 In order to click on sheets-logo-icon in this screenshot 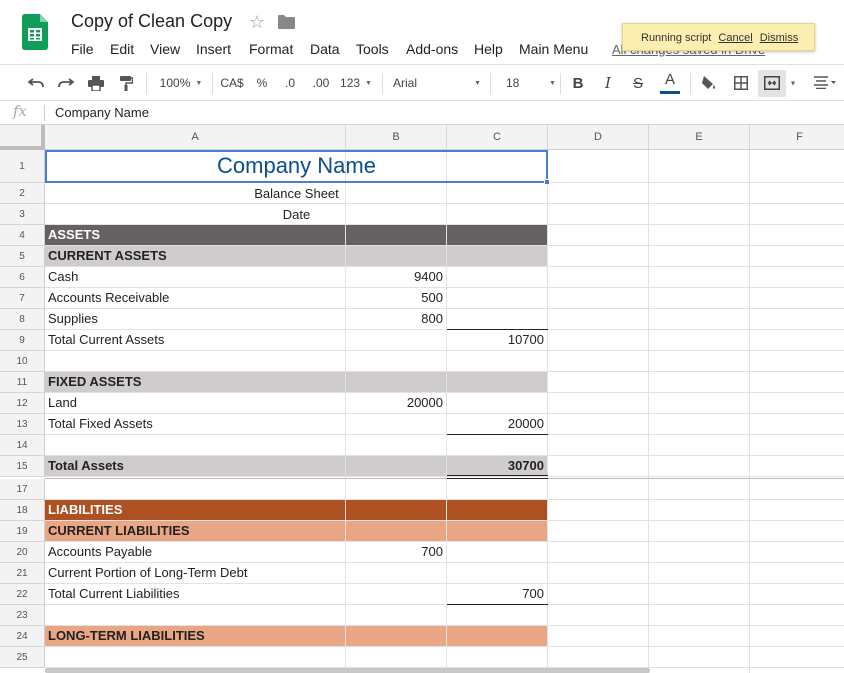, I will do `click(35, 32)`.